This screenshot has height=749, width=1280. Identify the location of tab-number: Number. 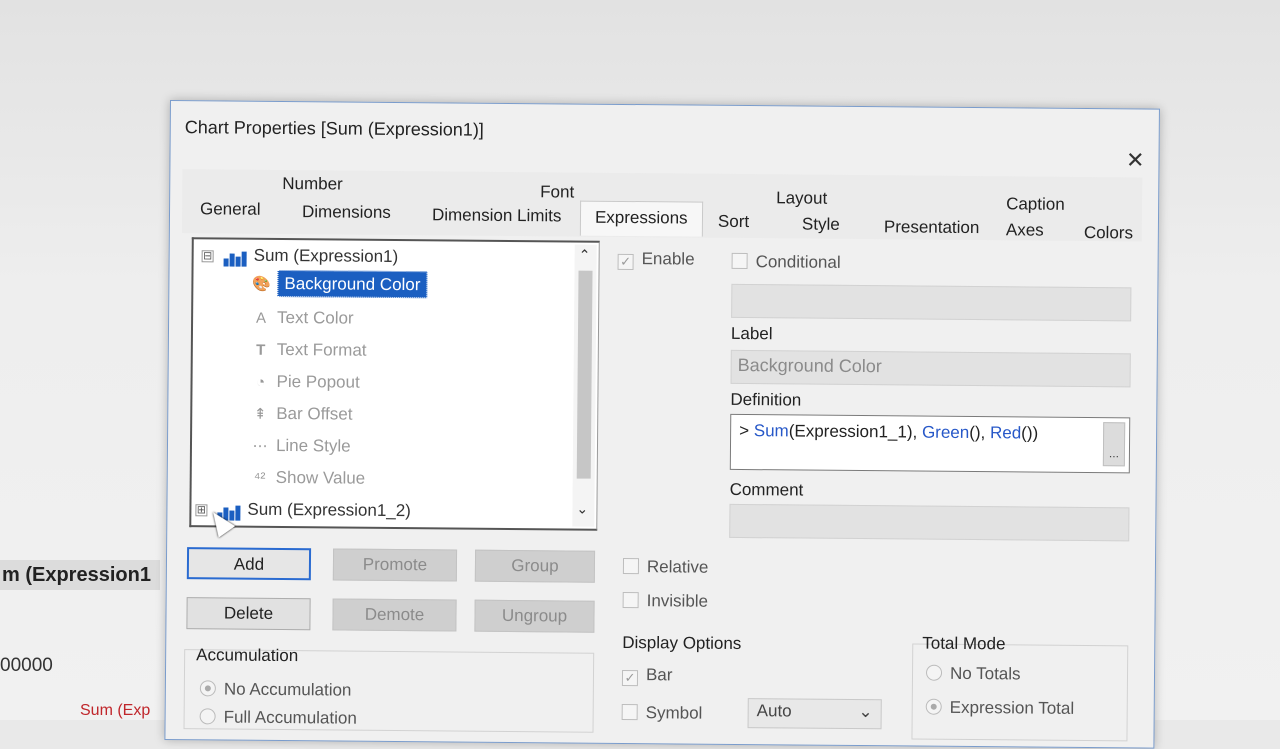
(312, 184).